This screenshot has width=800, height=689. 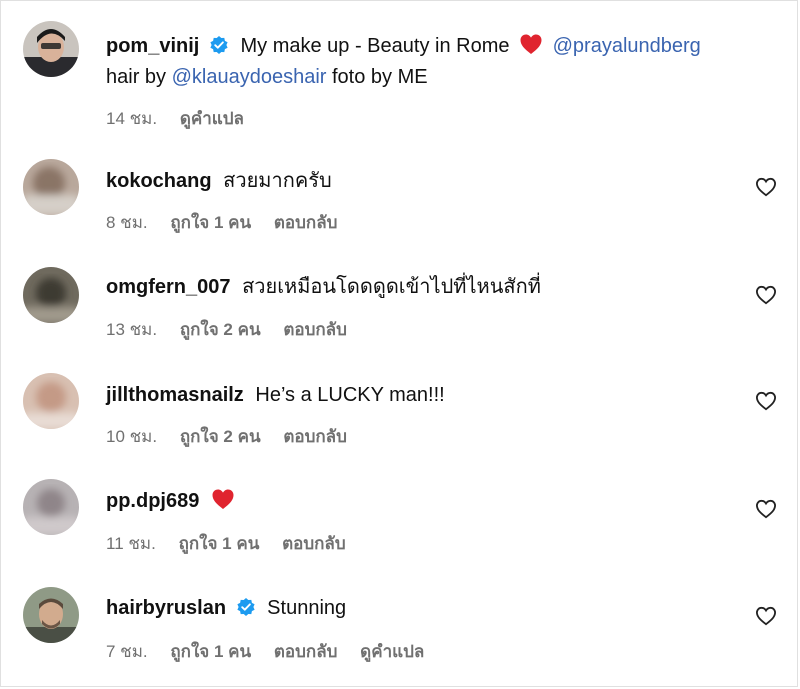 What do you see at coordinates (350, 395) in the screenshot?
I see `comment-text: He’s a LUCKY man!!!` at bounding box center [350, 395].